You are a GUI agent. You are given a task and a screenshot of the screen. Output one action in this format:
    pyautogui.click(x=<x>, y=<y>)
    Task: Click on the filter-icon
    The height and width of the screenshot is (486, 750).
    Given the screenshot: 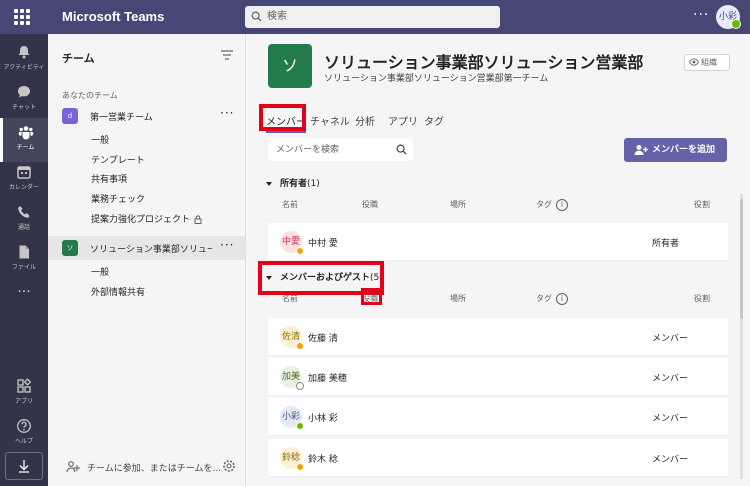 What is the action you would take?
    pyautogui.click(x=227, y=55)
    